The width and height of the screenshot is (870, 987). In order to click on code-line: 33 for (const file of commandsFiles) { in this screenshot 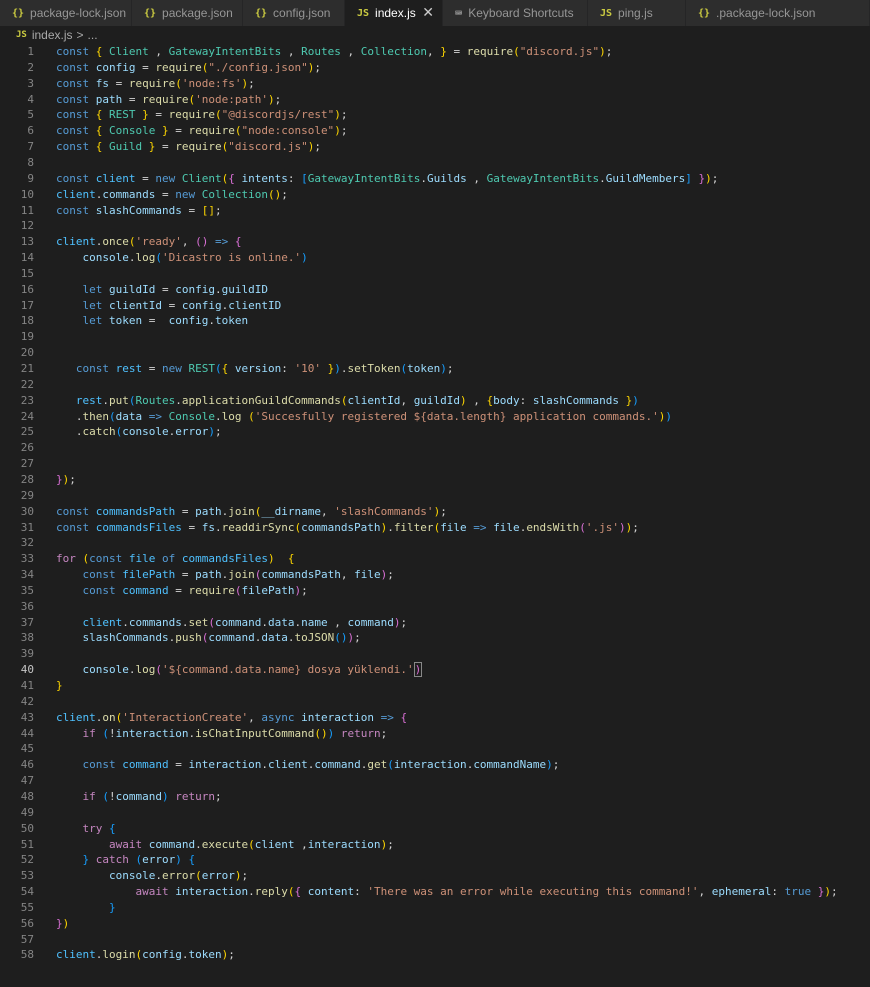, I will do `click(435, 559)`.